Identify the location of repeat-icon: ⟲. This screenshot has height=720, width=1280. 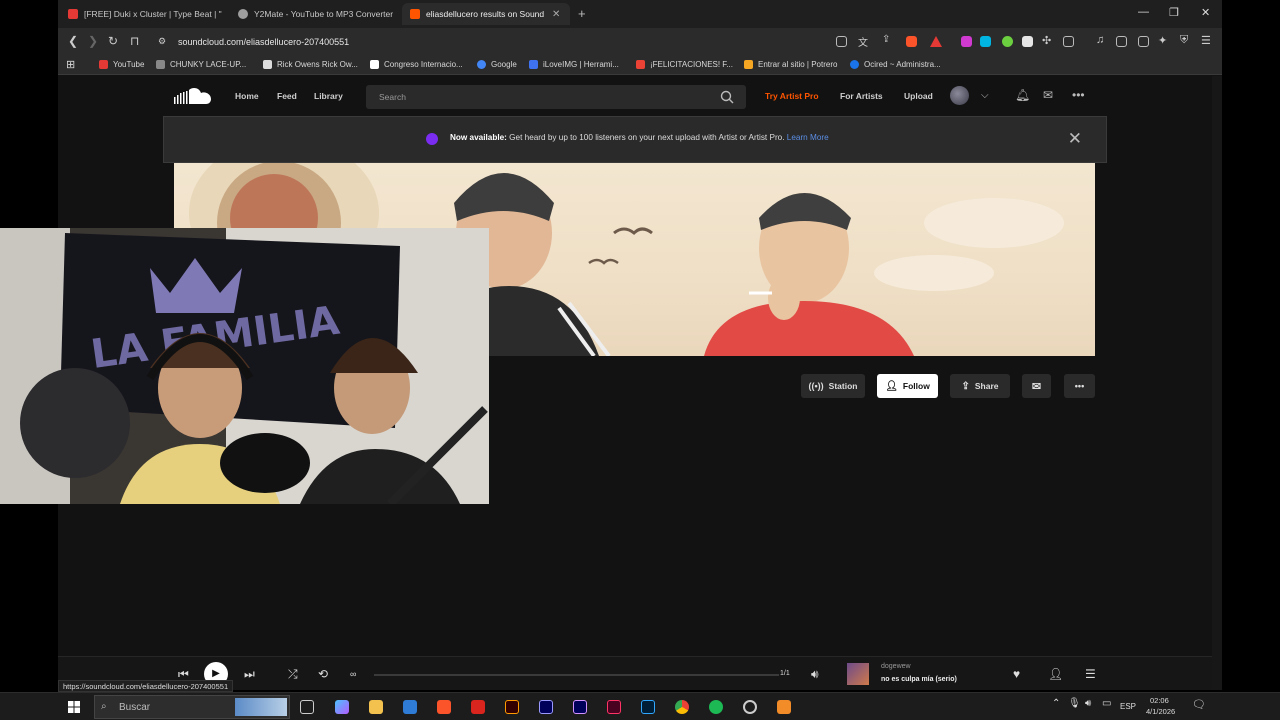
(323, 674).